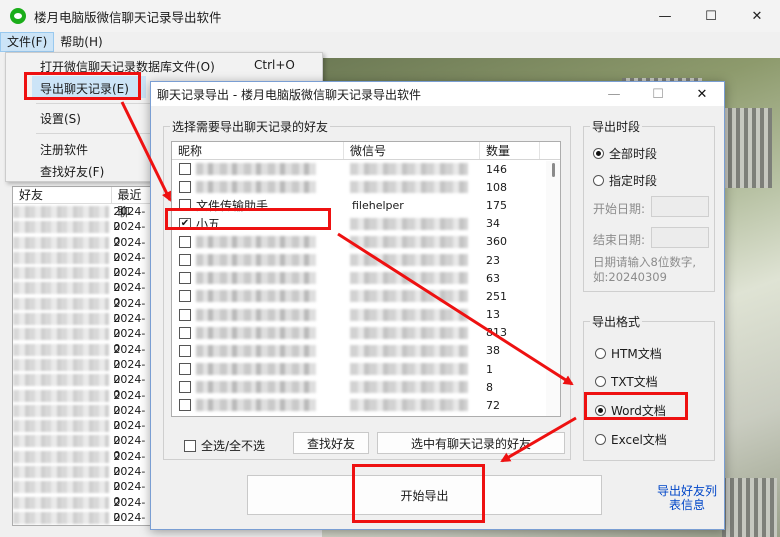 Image resolution: width=780 pixels, height=537 pixels. I want to click on col-nick: 昵称, so click(258, 150).